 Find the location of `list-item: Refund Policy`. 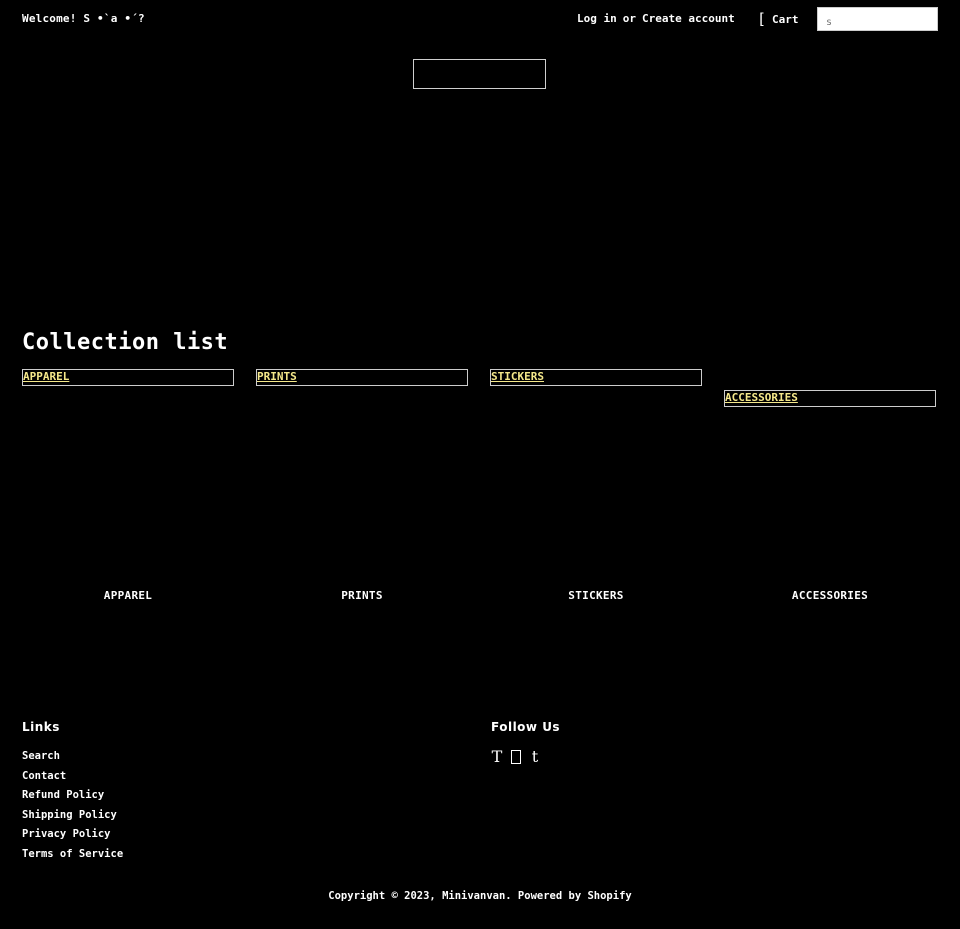

list-item: Refund Policy is located at coordinates (72, 799).